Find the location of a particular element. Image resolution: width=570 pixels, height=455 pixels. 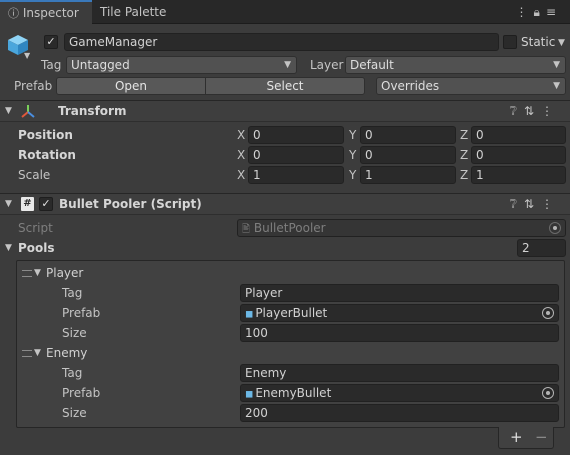

prefab-cube-icon: ◼ is located at coordinates (249, 314).